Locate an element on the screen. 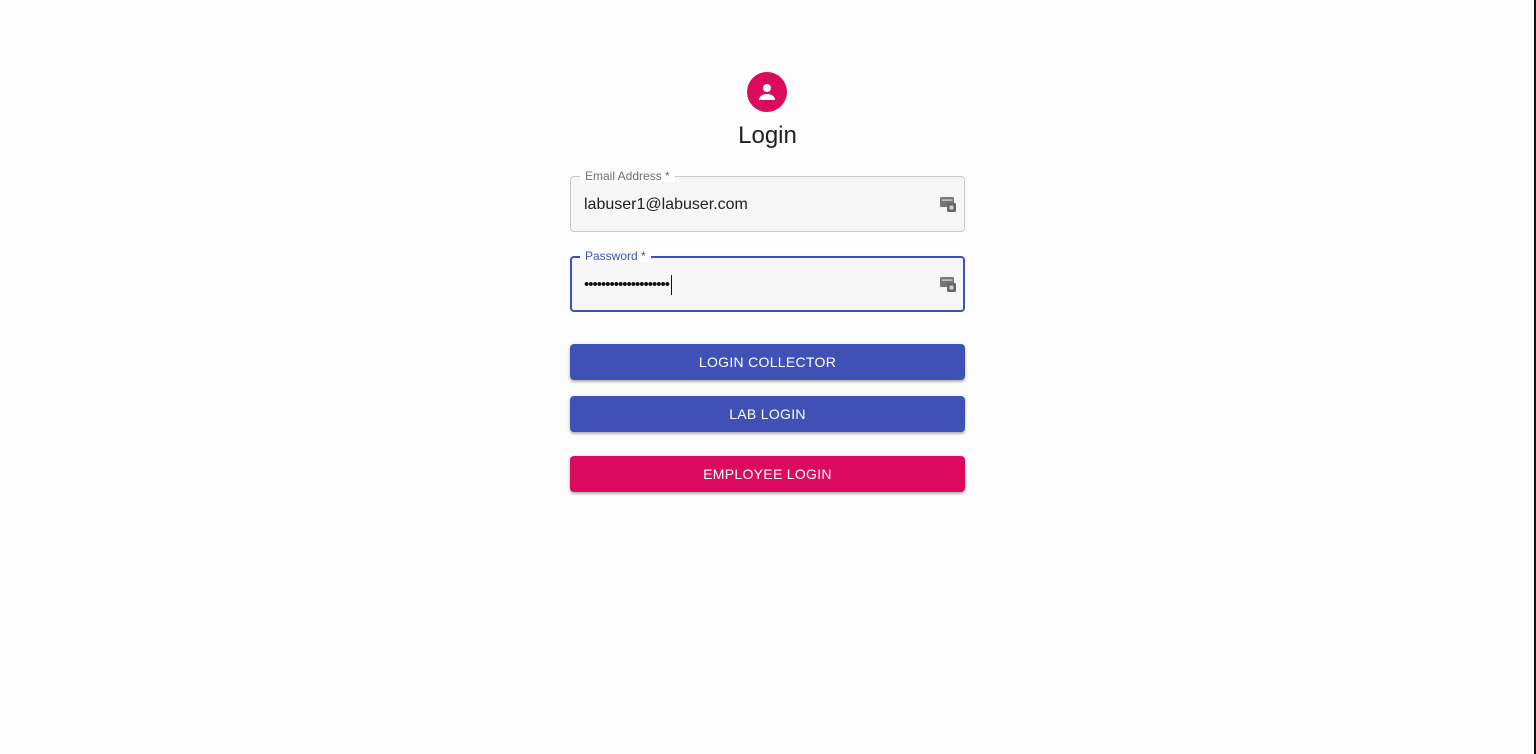 This screenshot has width=1536, height=754. lab-login-button: LAB LOGIN is located at coordinates (767, 414).